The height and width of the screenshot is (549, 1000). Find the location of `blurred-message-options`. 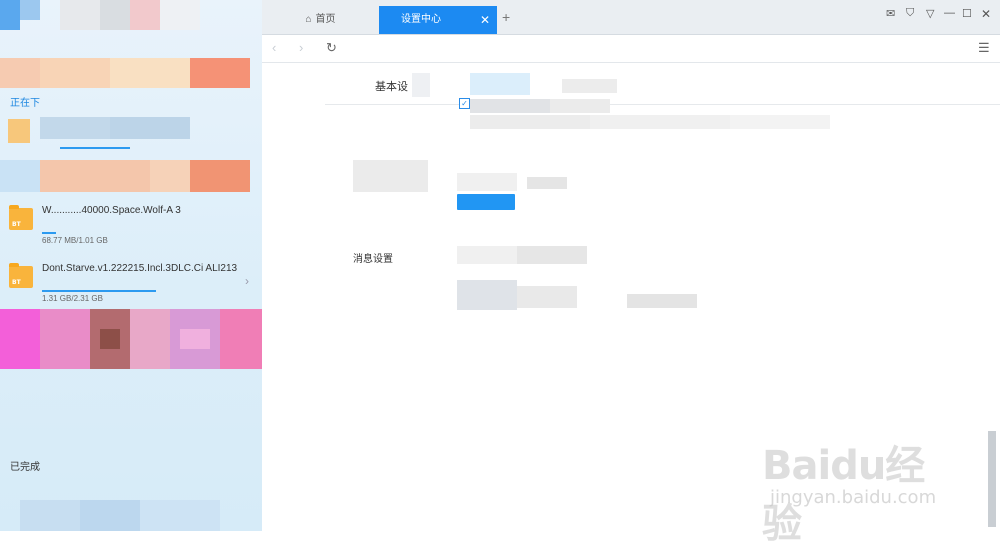

blurred-message-options is located at coordinates (577, 279).